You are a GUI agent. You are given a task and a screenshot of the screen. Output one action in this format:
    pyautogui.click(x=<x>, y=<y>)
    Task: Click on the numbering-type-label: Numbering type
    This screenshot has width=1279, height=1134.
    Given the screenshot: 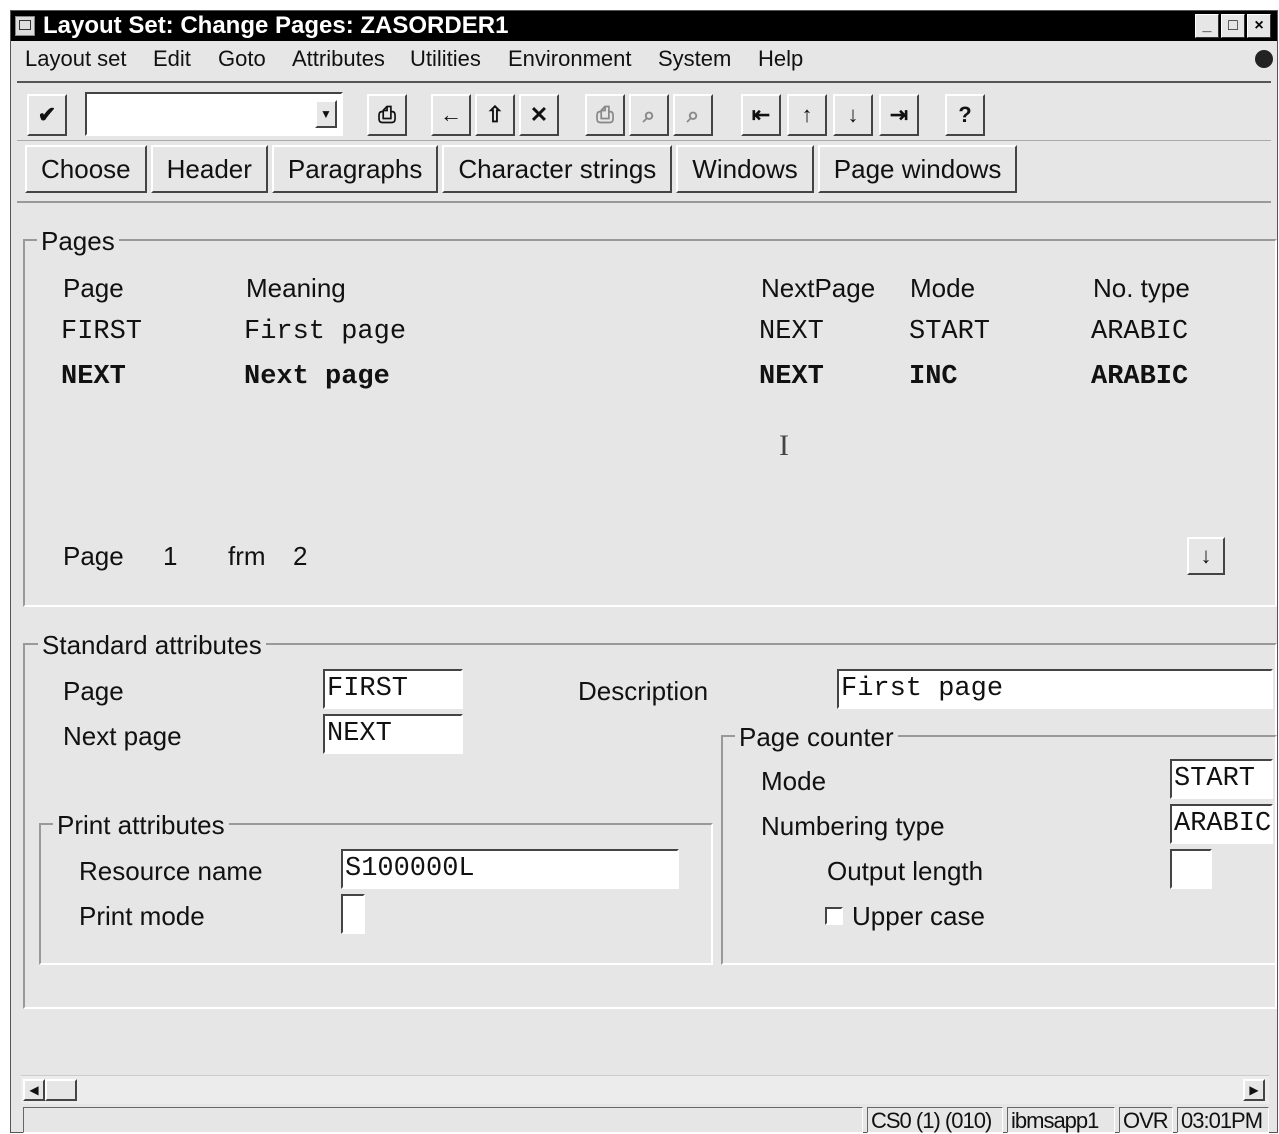 What is the action you would take?
    pyautogui.click(x=853, y=826)
    